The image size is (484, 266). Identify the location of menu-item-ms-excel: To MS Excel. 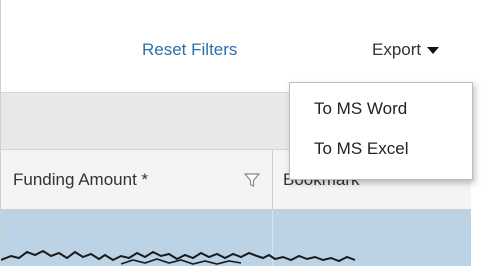
(381, 149).